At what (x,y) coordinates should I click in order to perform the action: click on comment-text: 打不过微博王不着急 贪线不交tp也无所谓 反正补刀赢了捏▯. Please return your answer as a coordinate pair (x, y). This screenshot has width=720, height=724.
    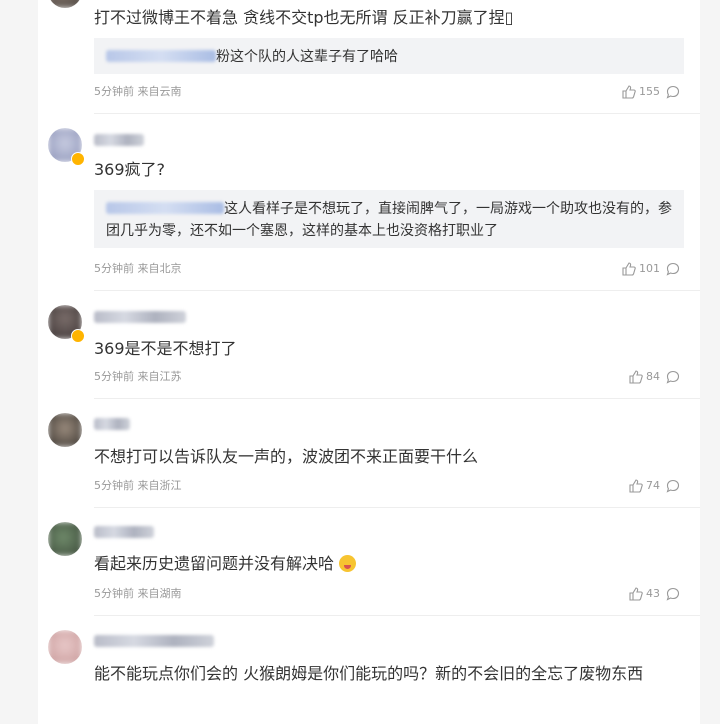
    Looking at the image, I should click on (304, 17).